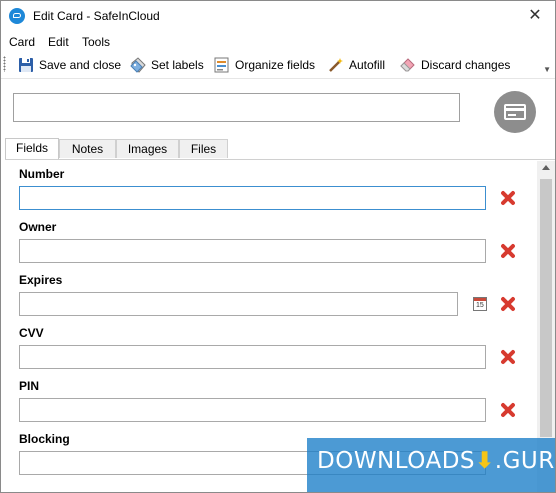  I want to click on download-arrow-icon: ⬇, so click(485, 461).